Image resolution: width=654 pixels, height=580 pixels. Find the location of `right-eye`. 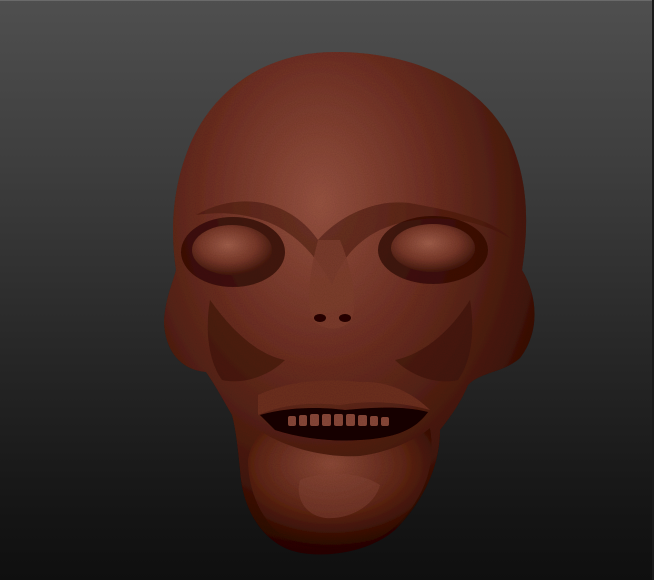

right-eye is located at coordinates (433, 248).